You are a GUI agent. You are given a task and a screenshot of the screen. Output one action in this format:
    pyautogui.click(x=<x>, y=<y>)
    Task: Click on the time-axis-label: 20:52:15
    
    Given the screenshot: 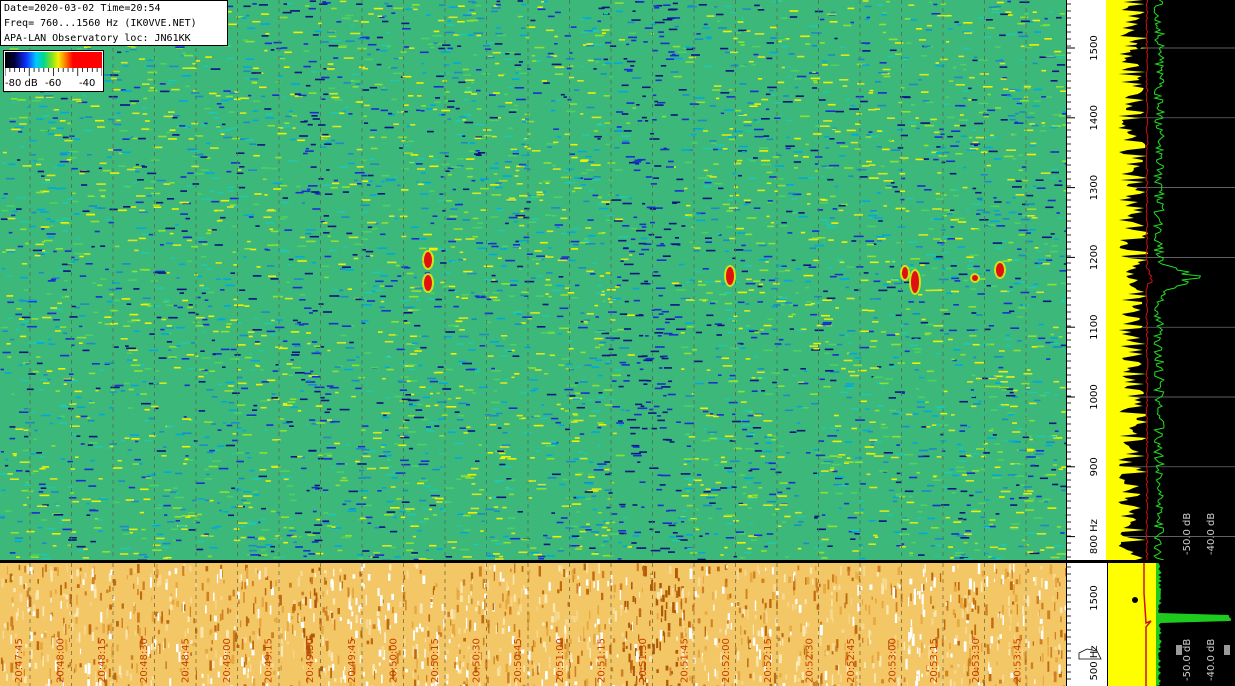 What is the action you would take?
    pyautogui.click(x=768, y=660)
    